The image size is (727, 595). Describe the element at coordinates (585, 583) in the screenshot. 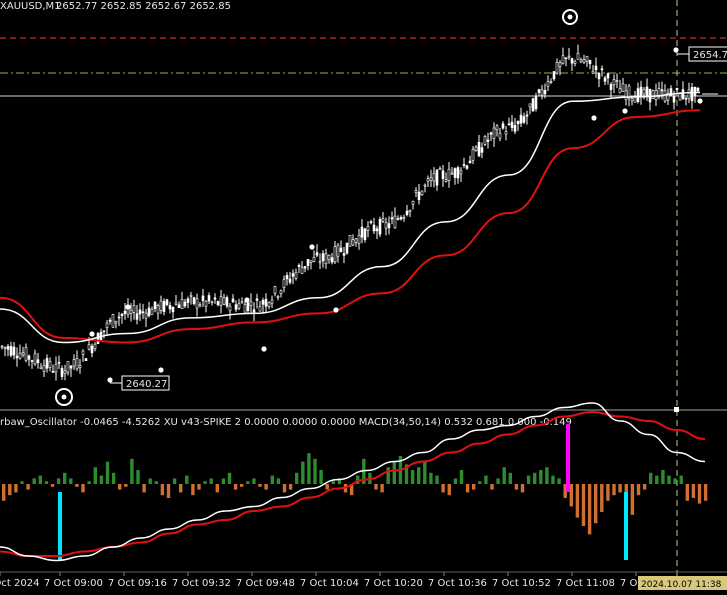

I see `time-tick-label: 7 Oct 11:08` at that location.